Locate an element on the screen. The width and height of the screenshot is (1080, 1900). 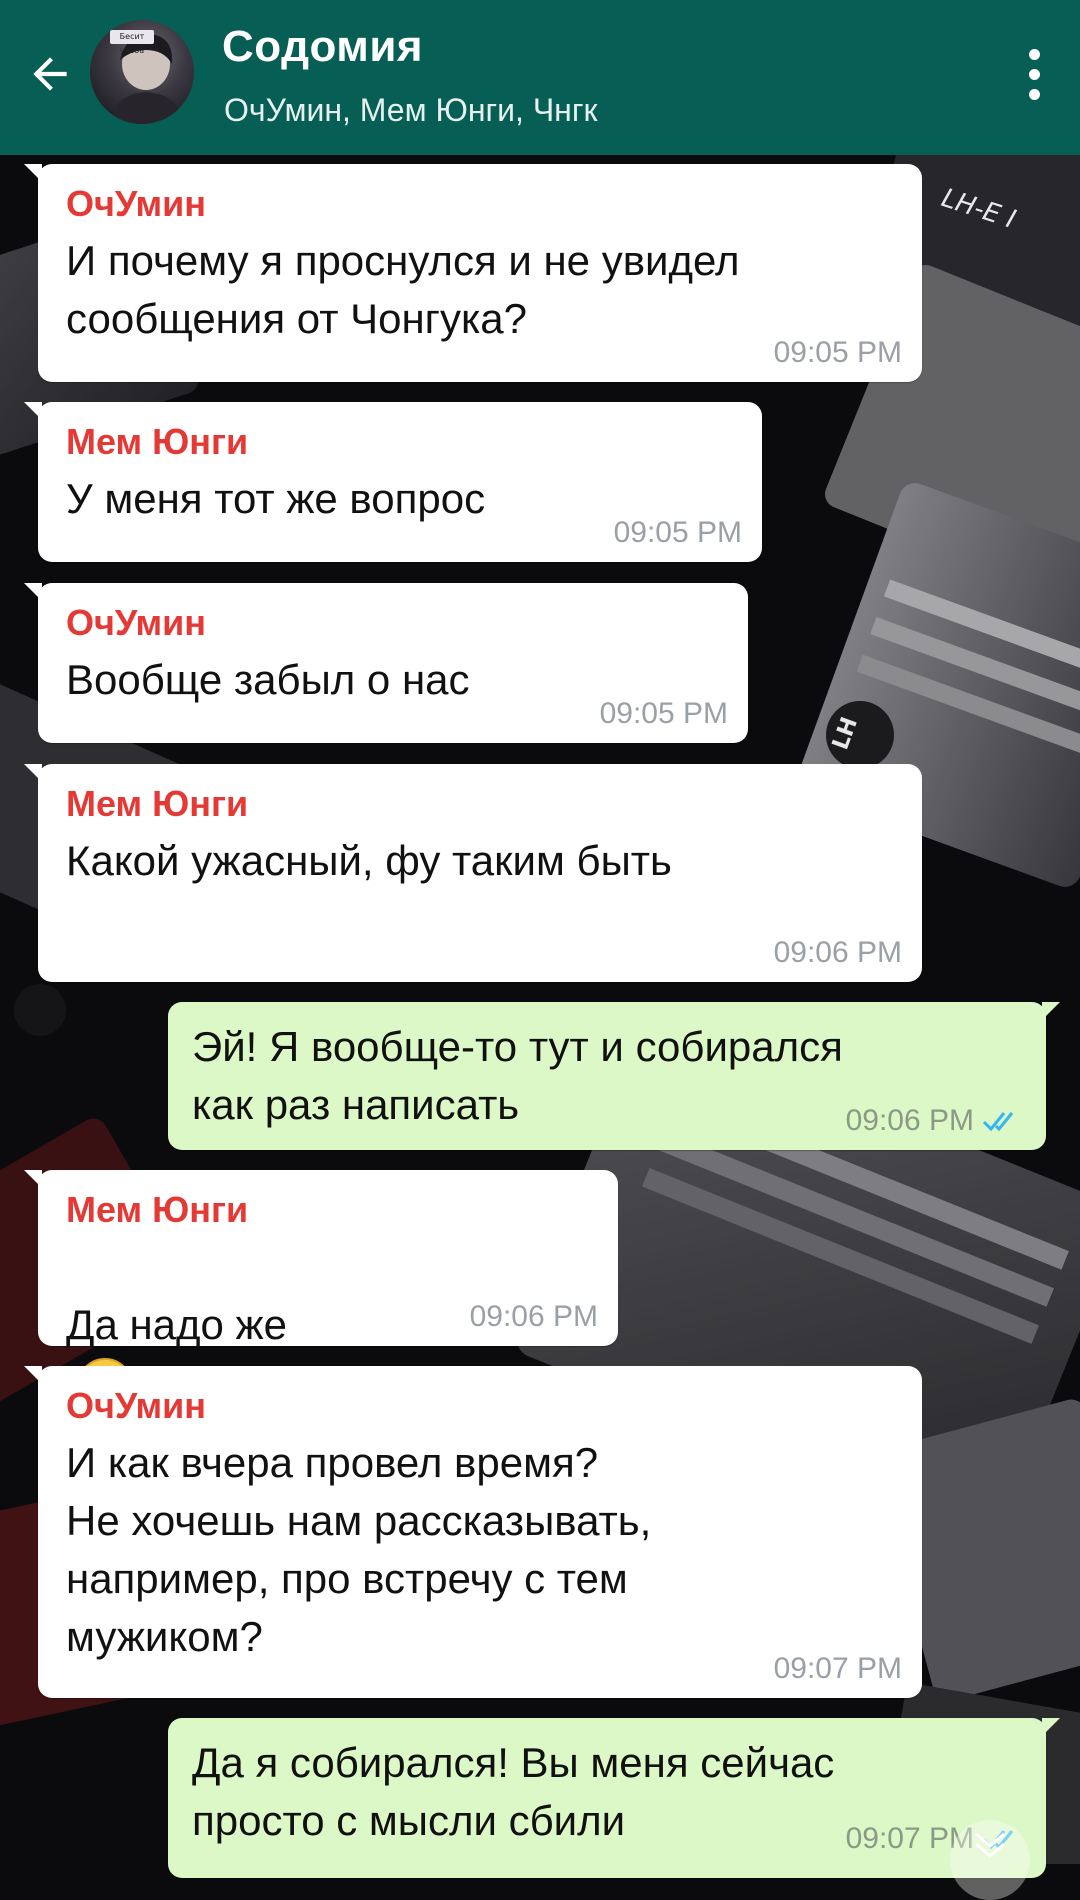
avatar-sticker: Бесит учеба is located at coordinates (132, 42).